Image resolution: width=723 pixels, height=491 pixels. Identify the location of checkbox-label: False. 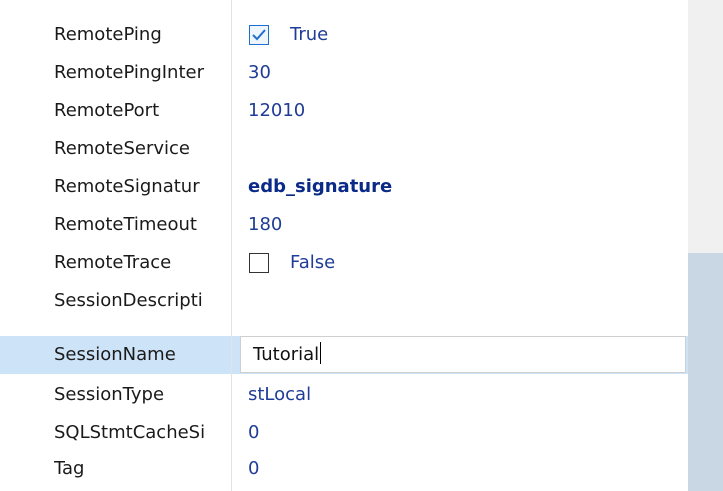
(313, 262).